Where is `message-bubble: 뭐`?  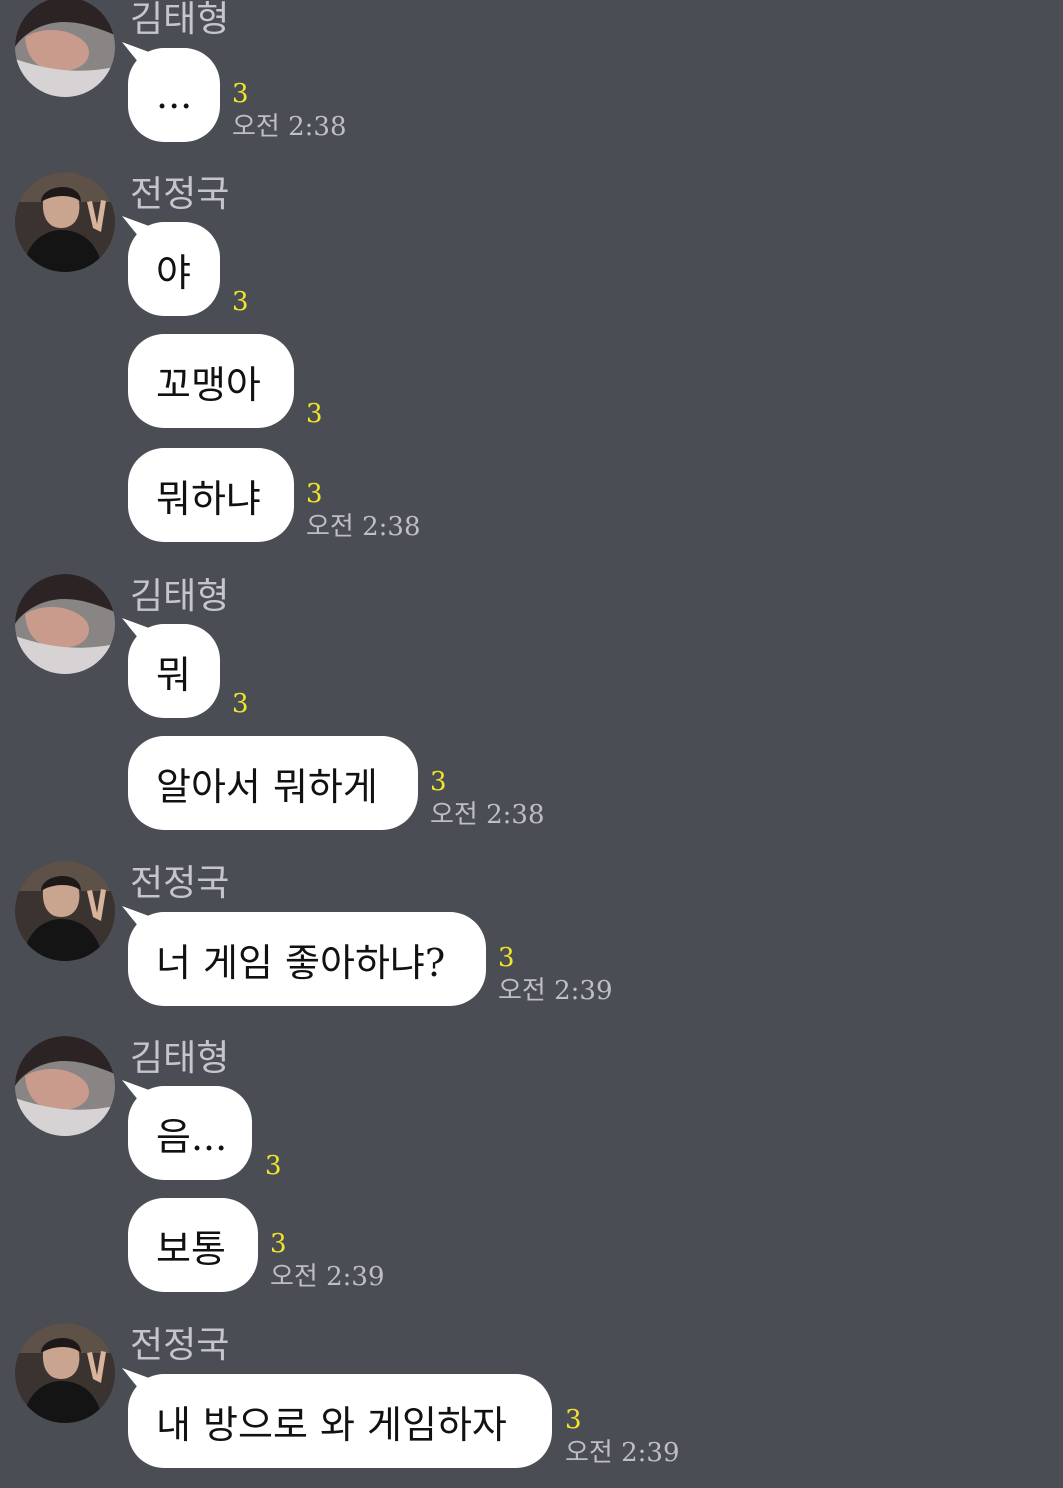
message-bubble: 뭐 is located at coordinates (174, 671).